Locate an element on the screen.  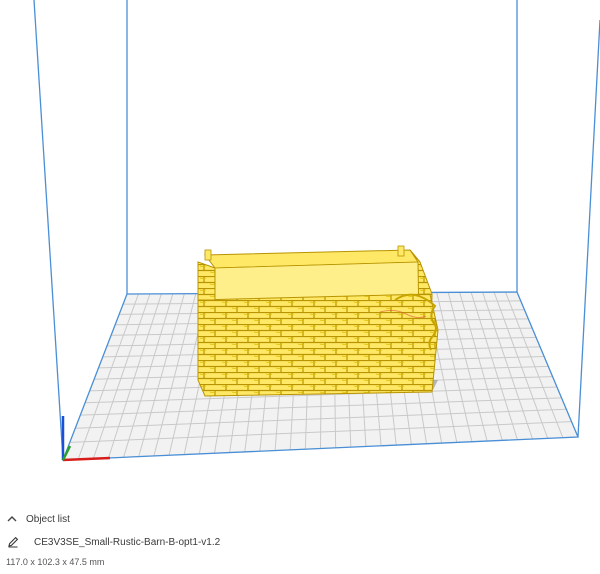
object-list-label: Object list is located at coordinates (48, 519).